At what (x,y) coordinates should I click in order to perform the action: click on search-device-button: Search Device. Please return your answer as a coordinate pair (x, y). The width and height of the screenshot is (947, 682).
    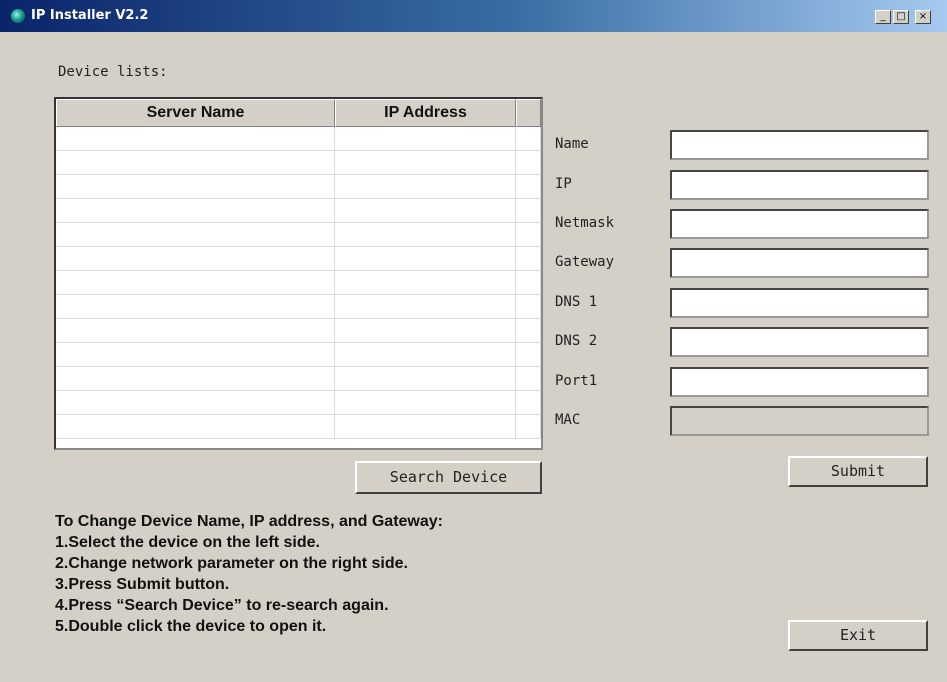
    Looking at the image, I should click on (448, 477).